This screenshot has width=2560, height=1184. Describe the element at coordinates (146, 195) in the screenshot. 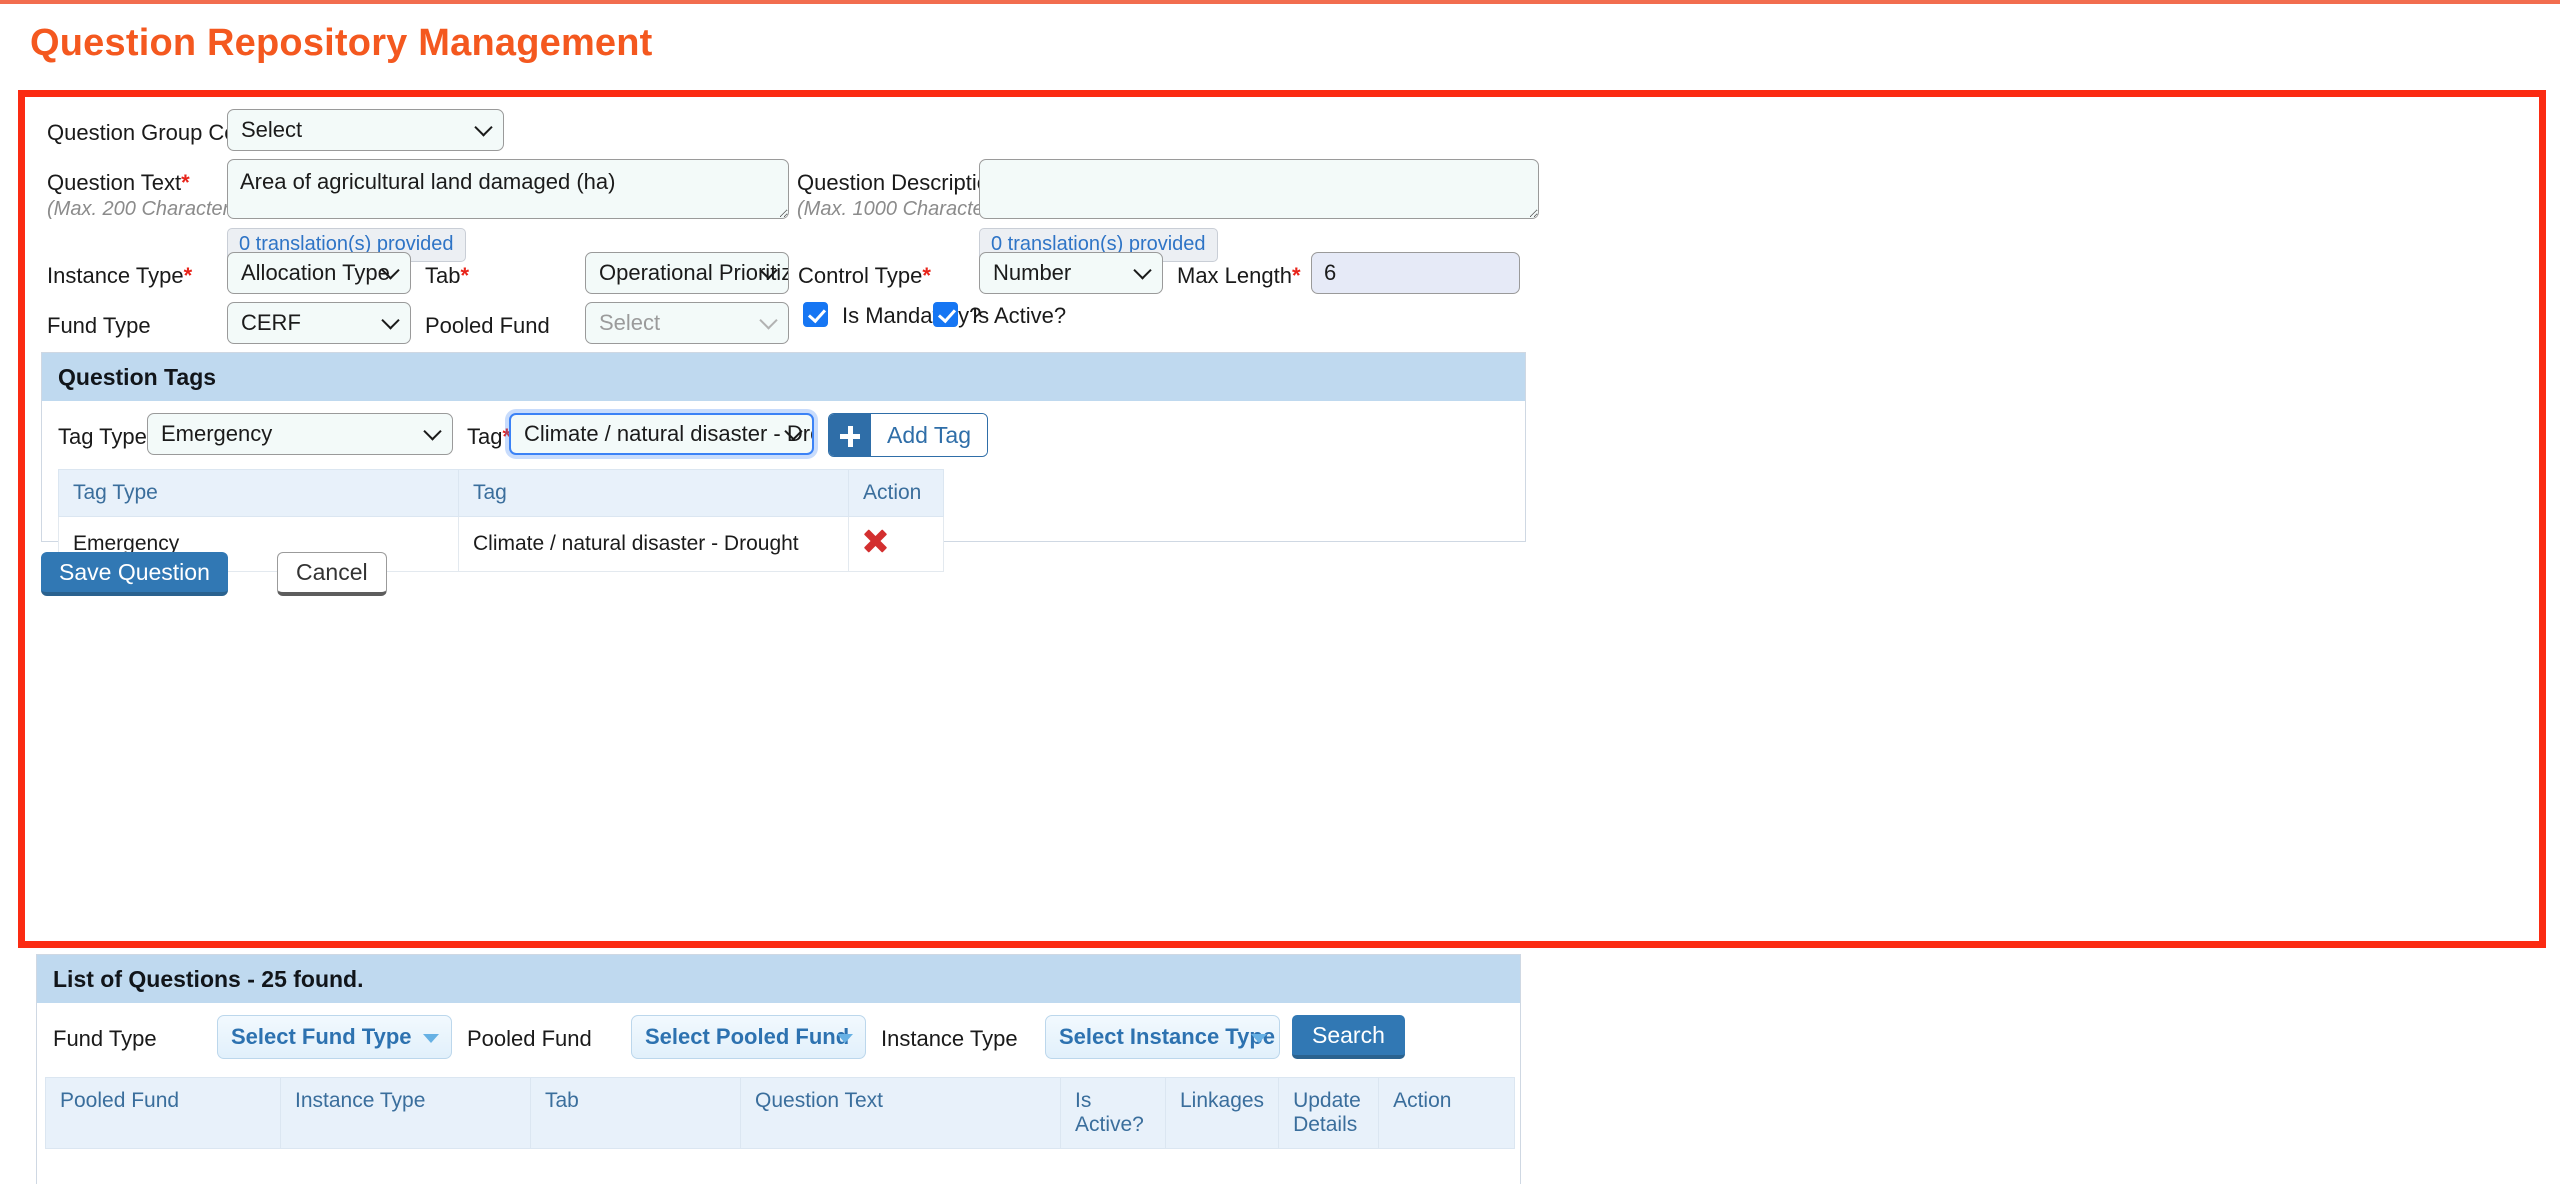

I see `question-text-label: Question Text* (Max. 200 Characters)` at that location.